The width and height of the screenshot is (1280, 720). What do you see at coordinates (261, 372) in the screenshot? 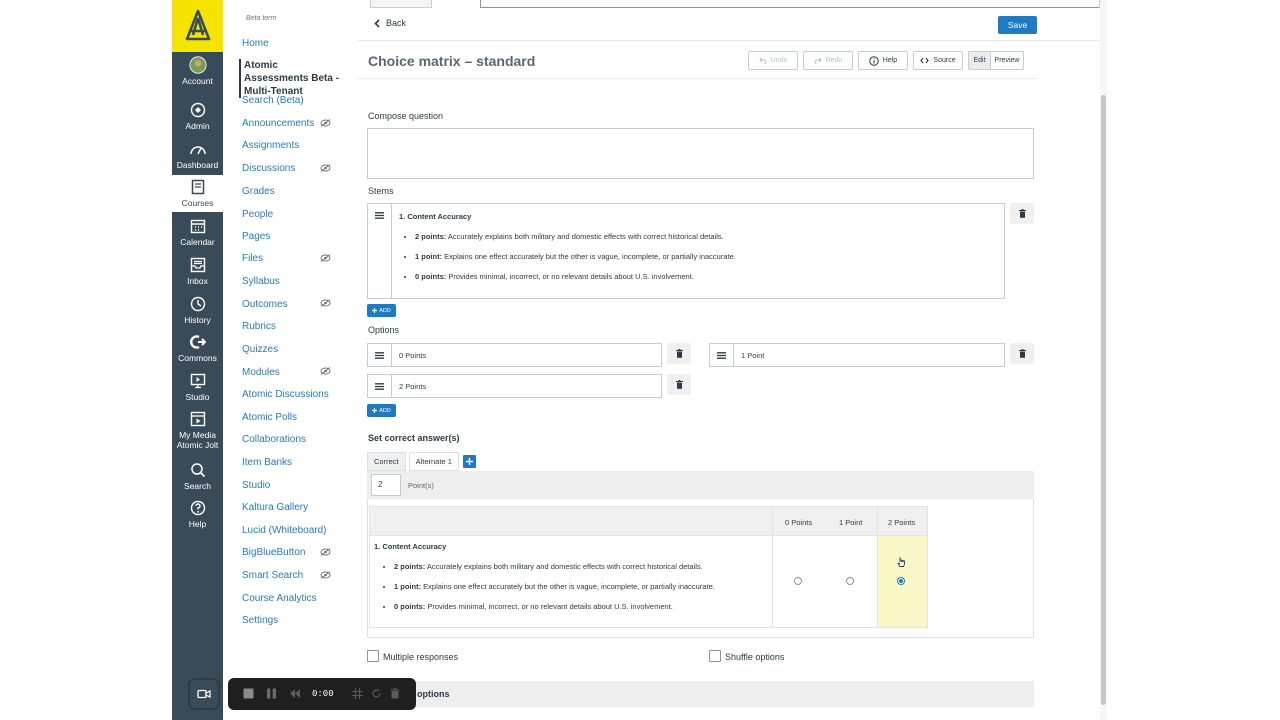
I see `course-nav-modules: Modules` at bounding box center [261, 372].